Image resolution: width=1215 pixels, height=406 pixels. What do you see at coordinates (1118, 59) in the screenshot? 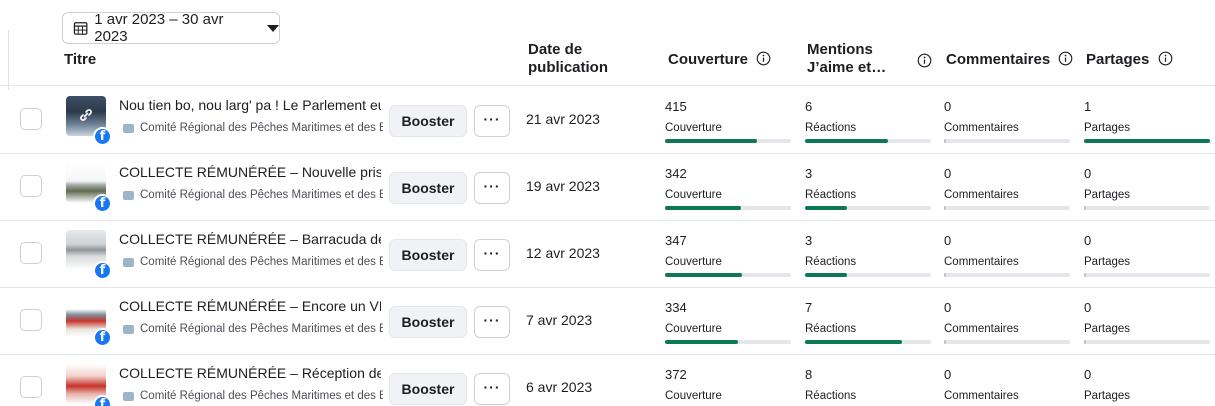
I see `header-shares-label: Partages` at bounding box center [1118, 59].